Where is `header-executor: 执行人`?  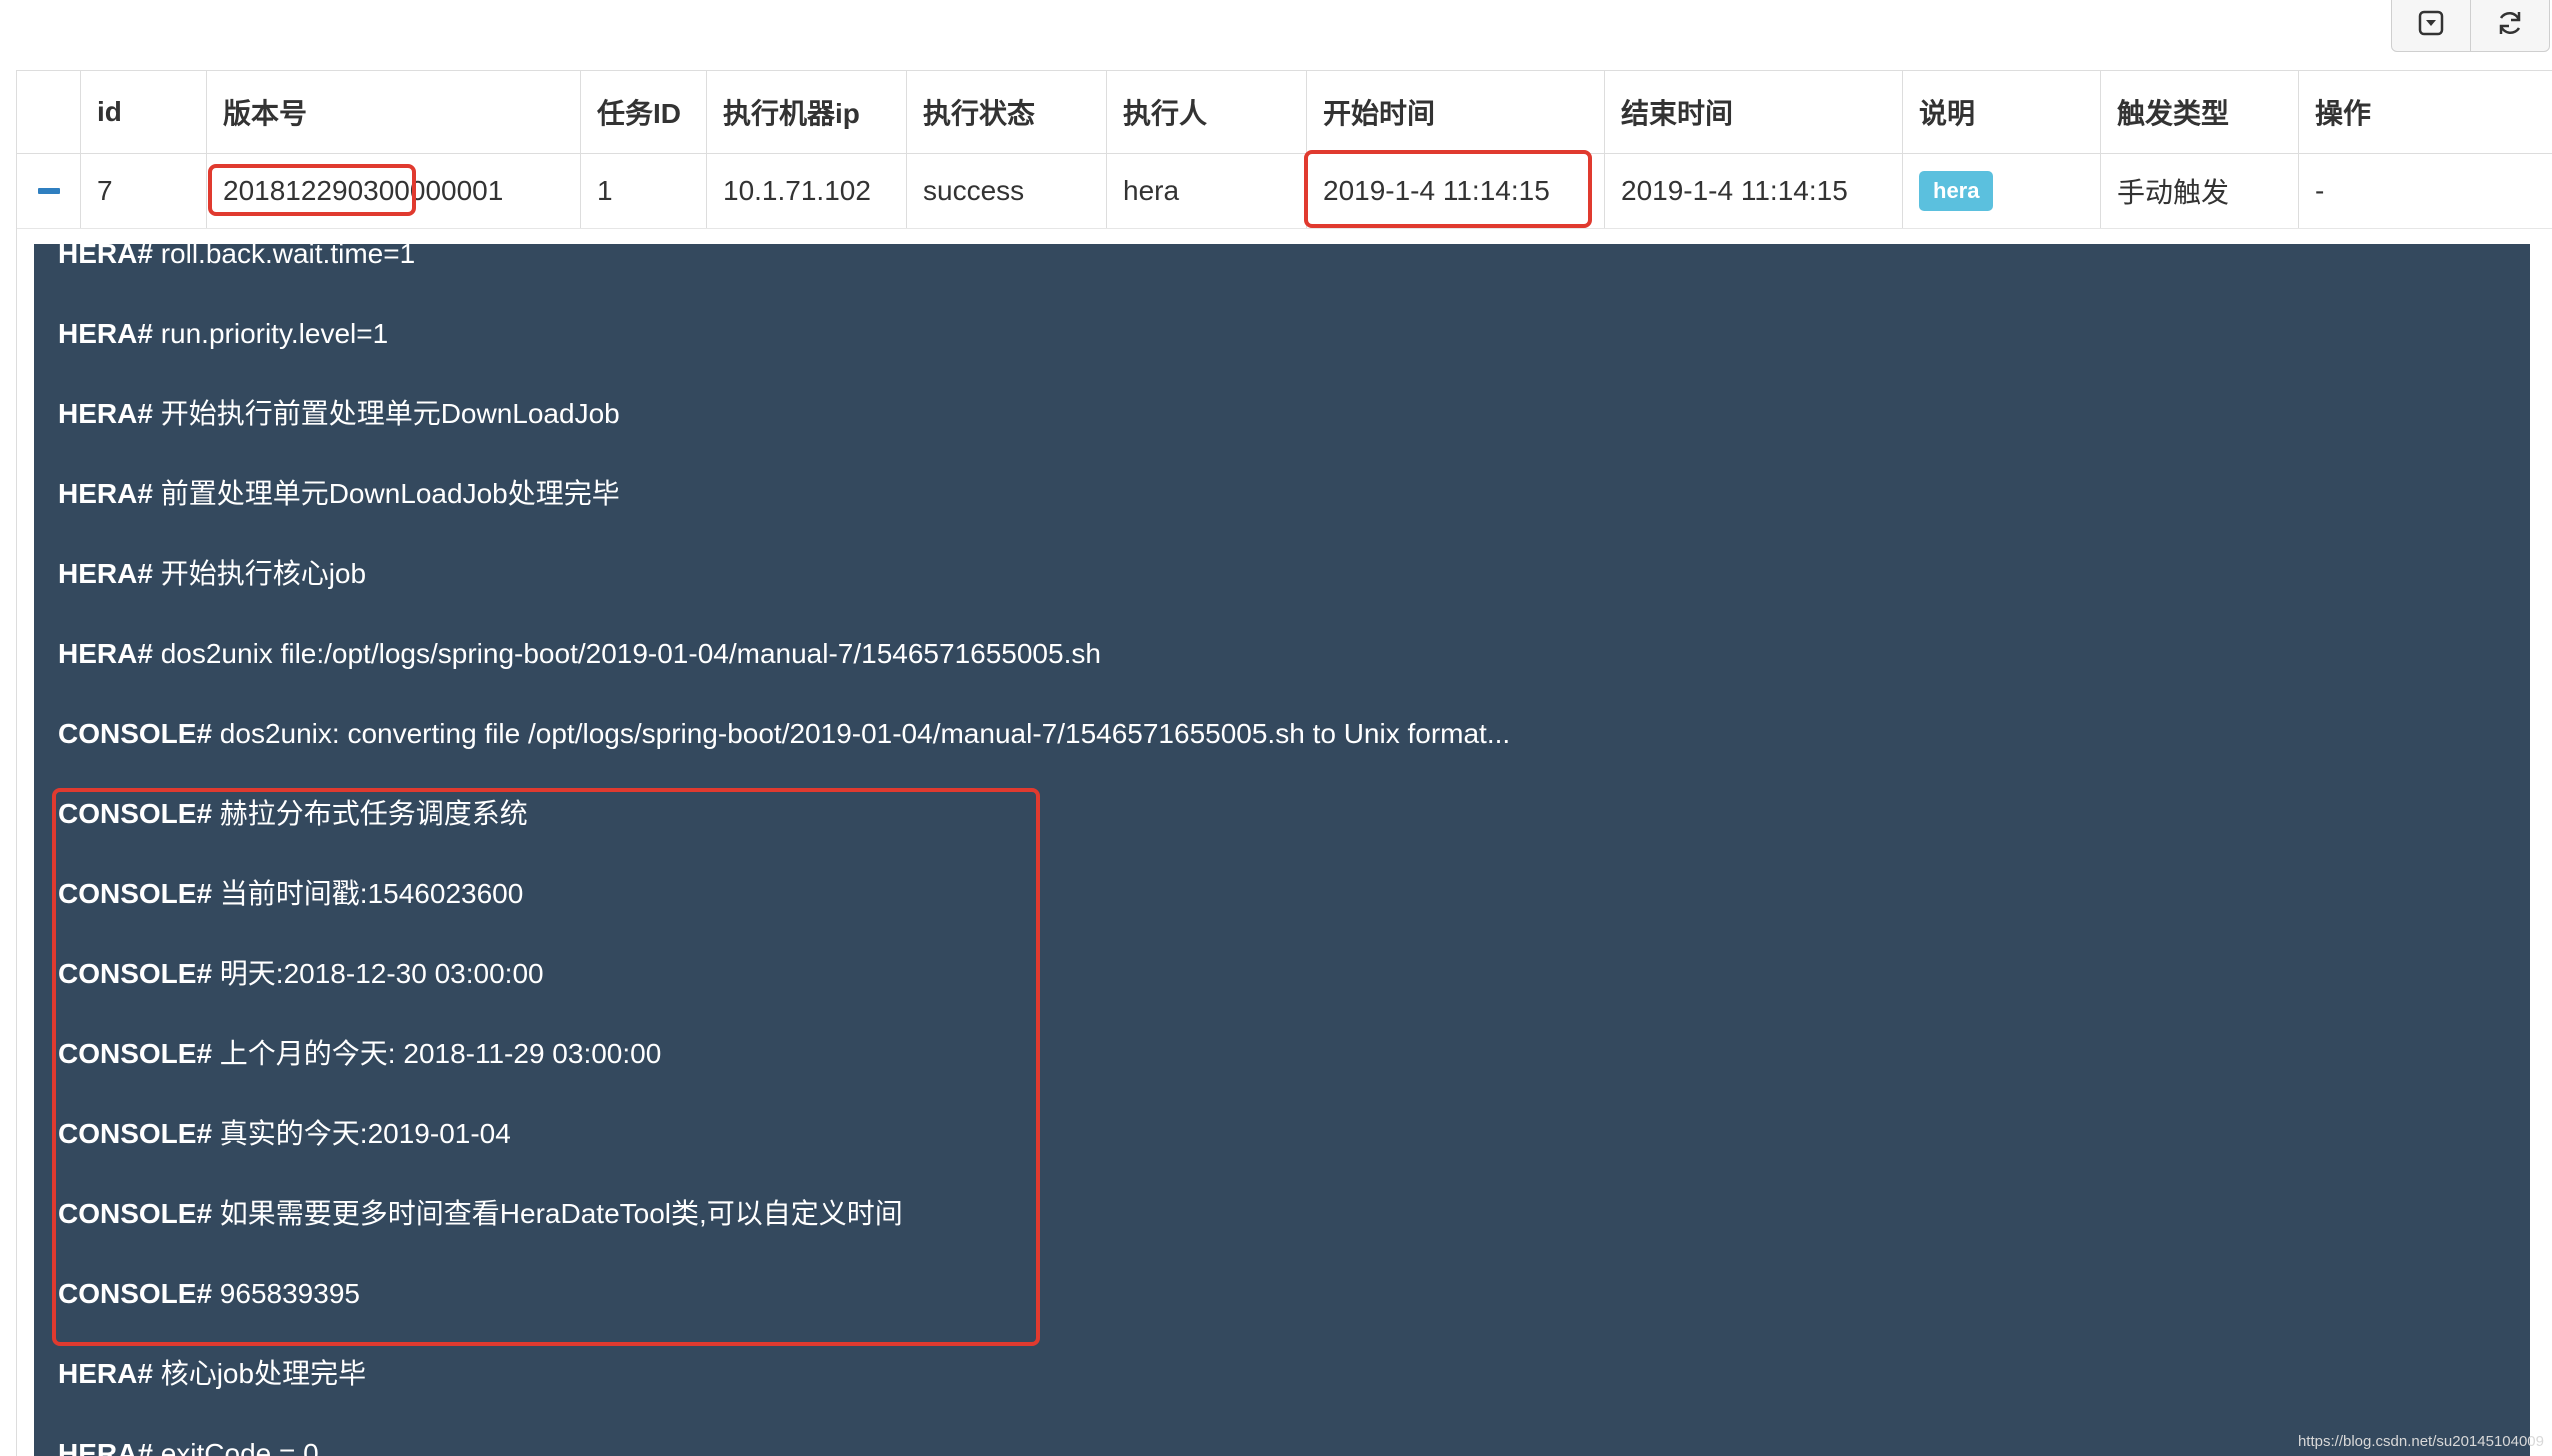 header-executor: 执行人 is located at coordinates (1207, 112).